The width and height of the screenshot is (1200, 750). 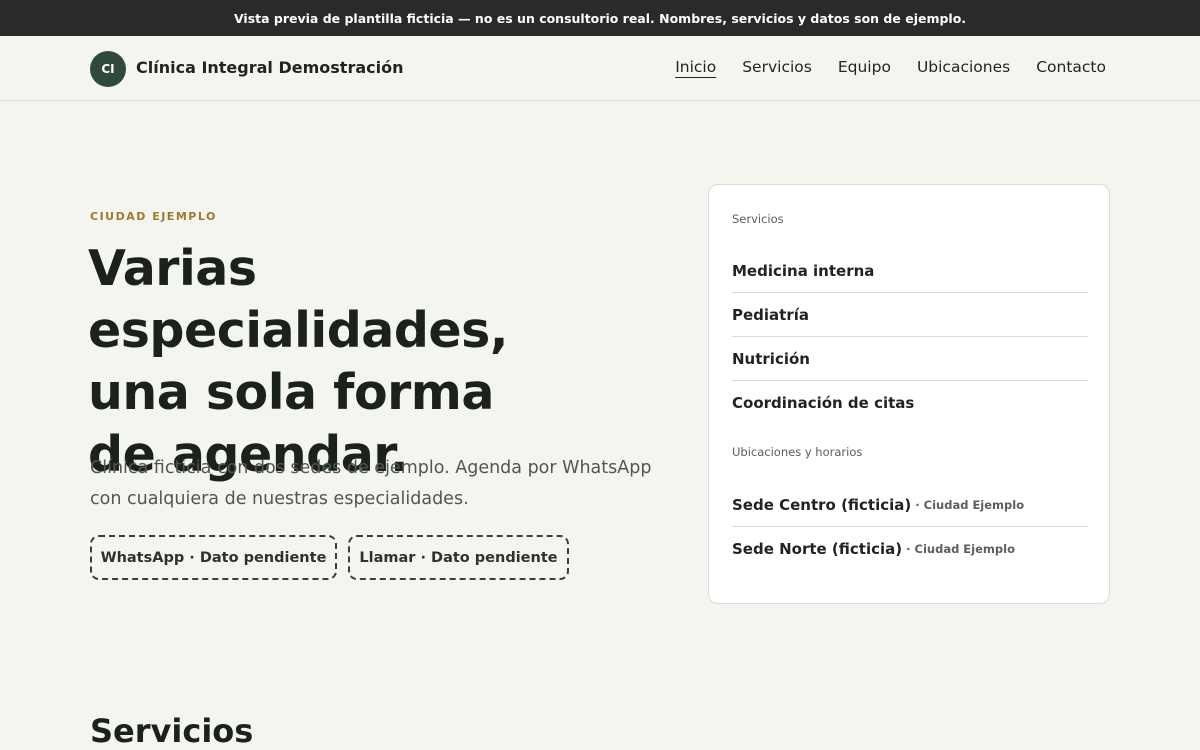 I want to click on service-item: Coordinación de citas, so click(x=910, y=403).